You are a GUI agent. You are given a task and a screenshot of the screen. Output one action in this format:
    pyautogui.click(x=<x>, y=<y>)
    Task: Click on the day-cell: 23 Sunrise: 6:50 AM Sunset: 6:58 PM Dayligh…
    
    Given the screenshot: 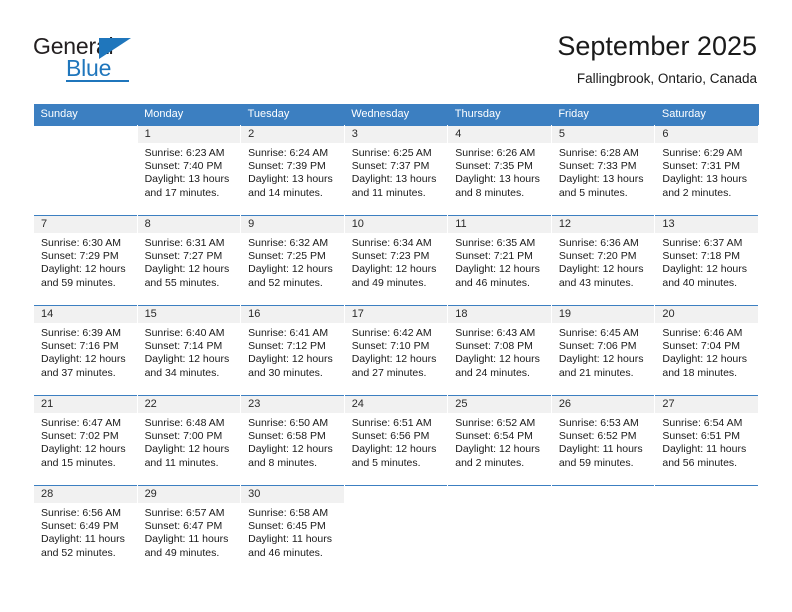 What is the action you would take?
    pyautogui.click(x=292, y=440)
    